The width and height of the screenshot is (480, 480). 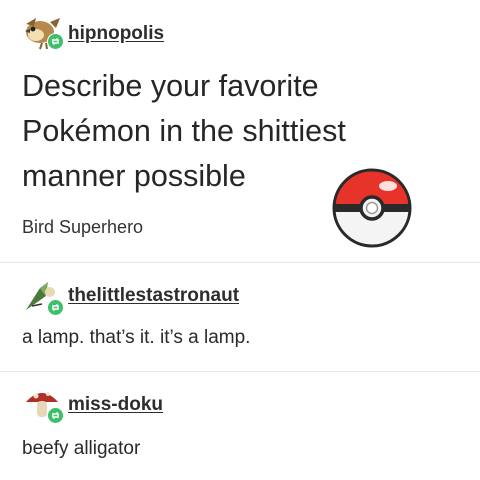 What do you see at coordinates (81, 448) in the screenshot?
I see `post-body: beefy alligator` at bounding box center [81, 448].